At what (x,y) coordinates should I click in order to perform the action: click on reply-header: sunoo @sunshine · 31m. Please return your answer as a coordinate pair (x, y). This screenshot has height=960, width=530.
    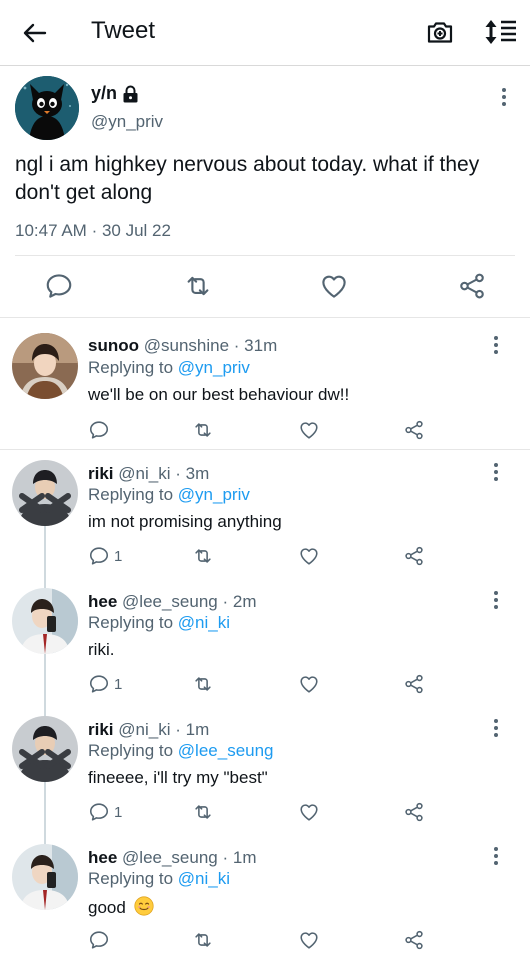
    Looking at the image, I should click on (182, 346).